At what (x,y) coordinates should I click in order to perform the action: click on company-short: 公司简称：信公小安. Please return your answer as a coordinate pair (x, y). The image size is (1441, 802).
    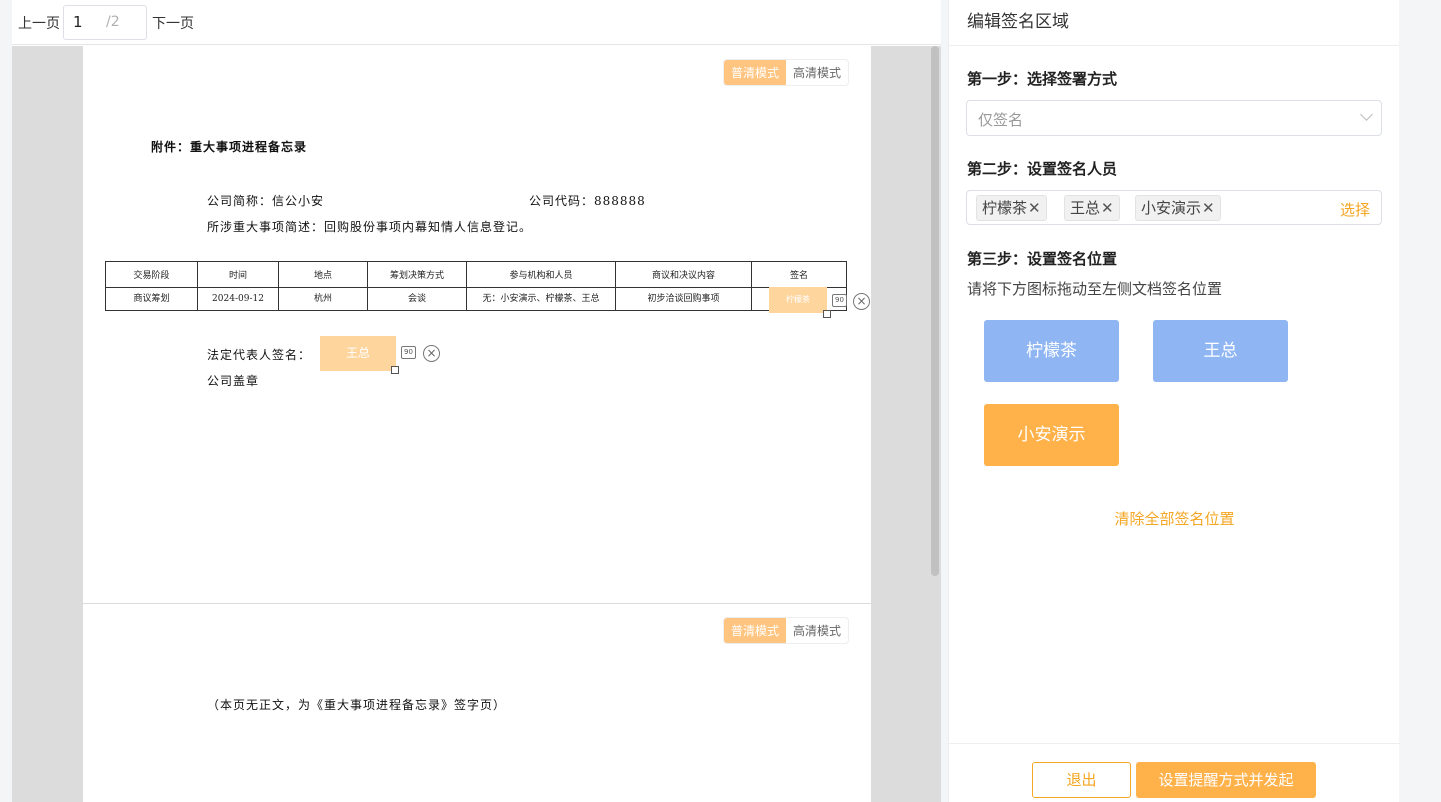
    Looking at the image, I should click on (266, 201).